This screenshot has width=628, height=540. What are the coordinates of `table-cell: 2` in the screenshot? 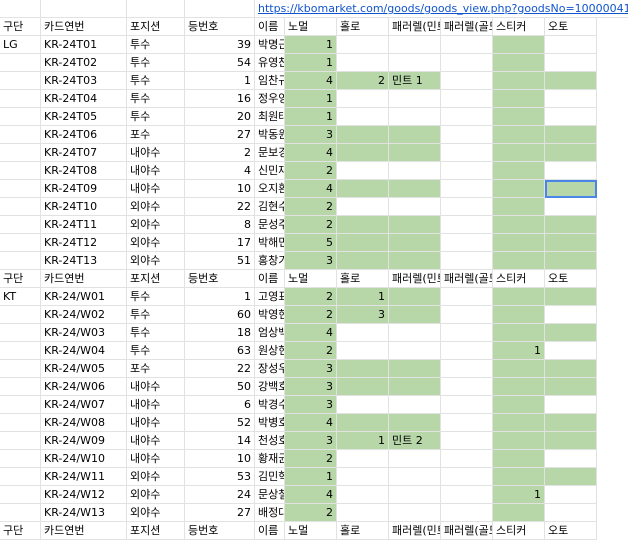 It's located at (220, 153).